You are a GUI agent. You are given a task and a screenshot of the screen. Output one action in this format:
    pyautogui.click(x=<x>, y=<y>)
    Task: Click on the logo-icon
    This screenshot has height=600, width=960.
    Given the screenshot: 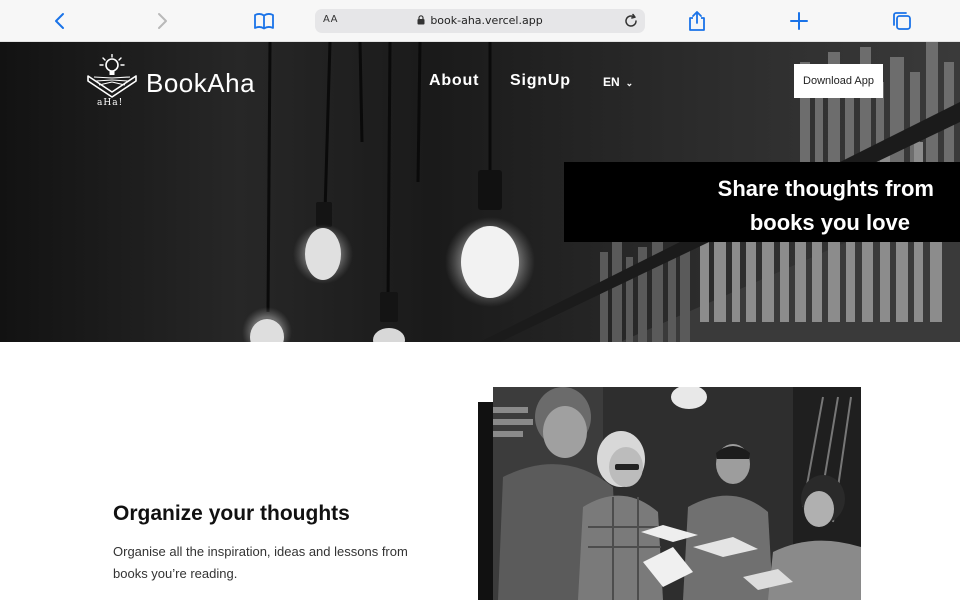 What is the action you would take?
    pyautogui.click(x=112, y=76)
    